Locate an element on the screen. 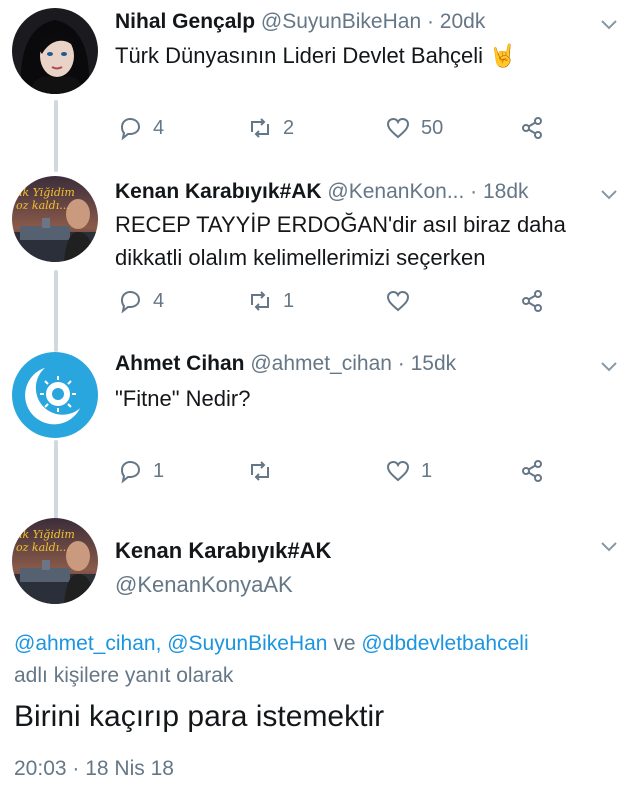  author-handle: @KenanKonyaAK is located at coordinates (204, 585).